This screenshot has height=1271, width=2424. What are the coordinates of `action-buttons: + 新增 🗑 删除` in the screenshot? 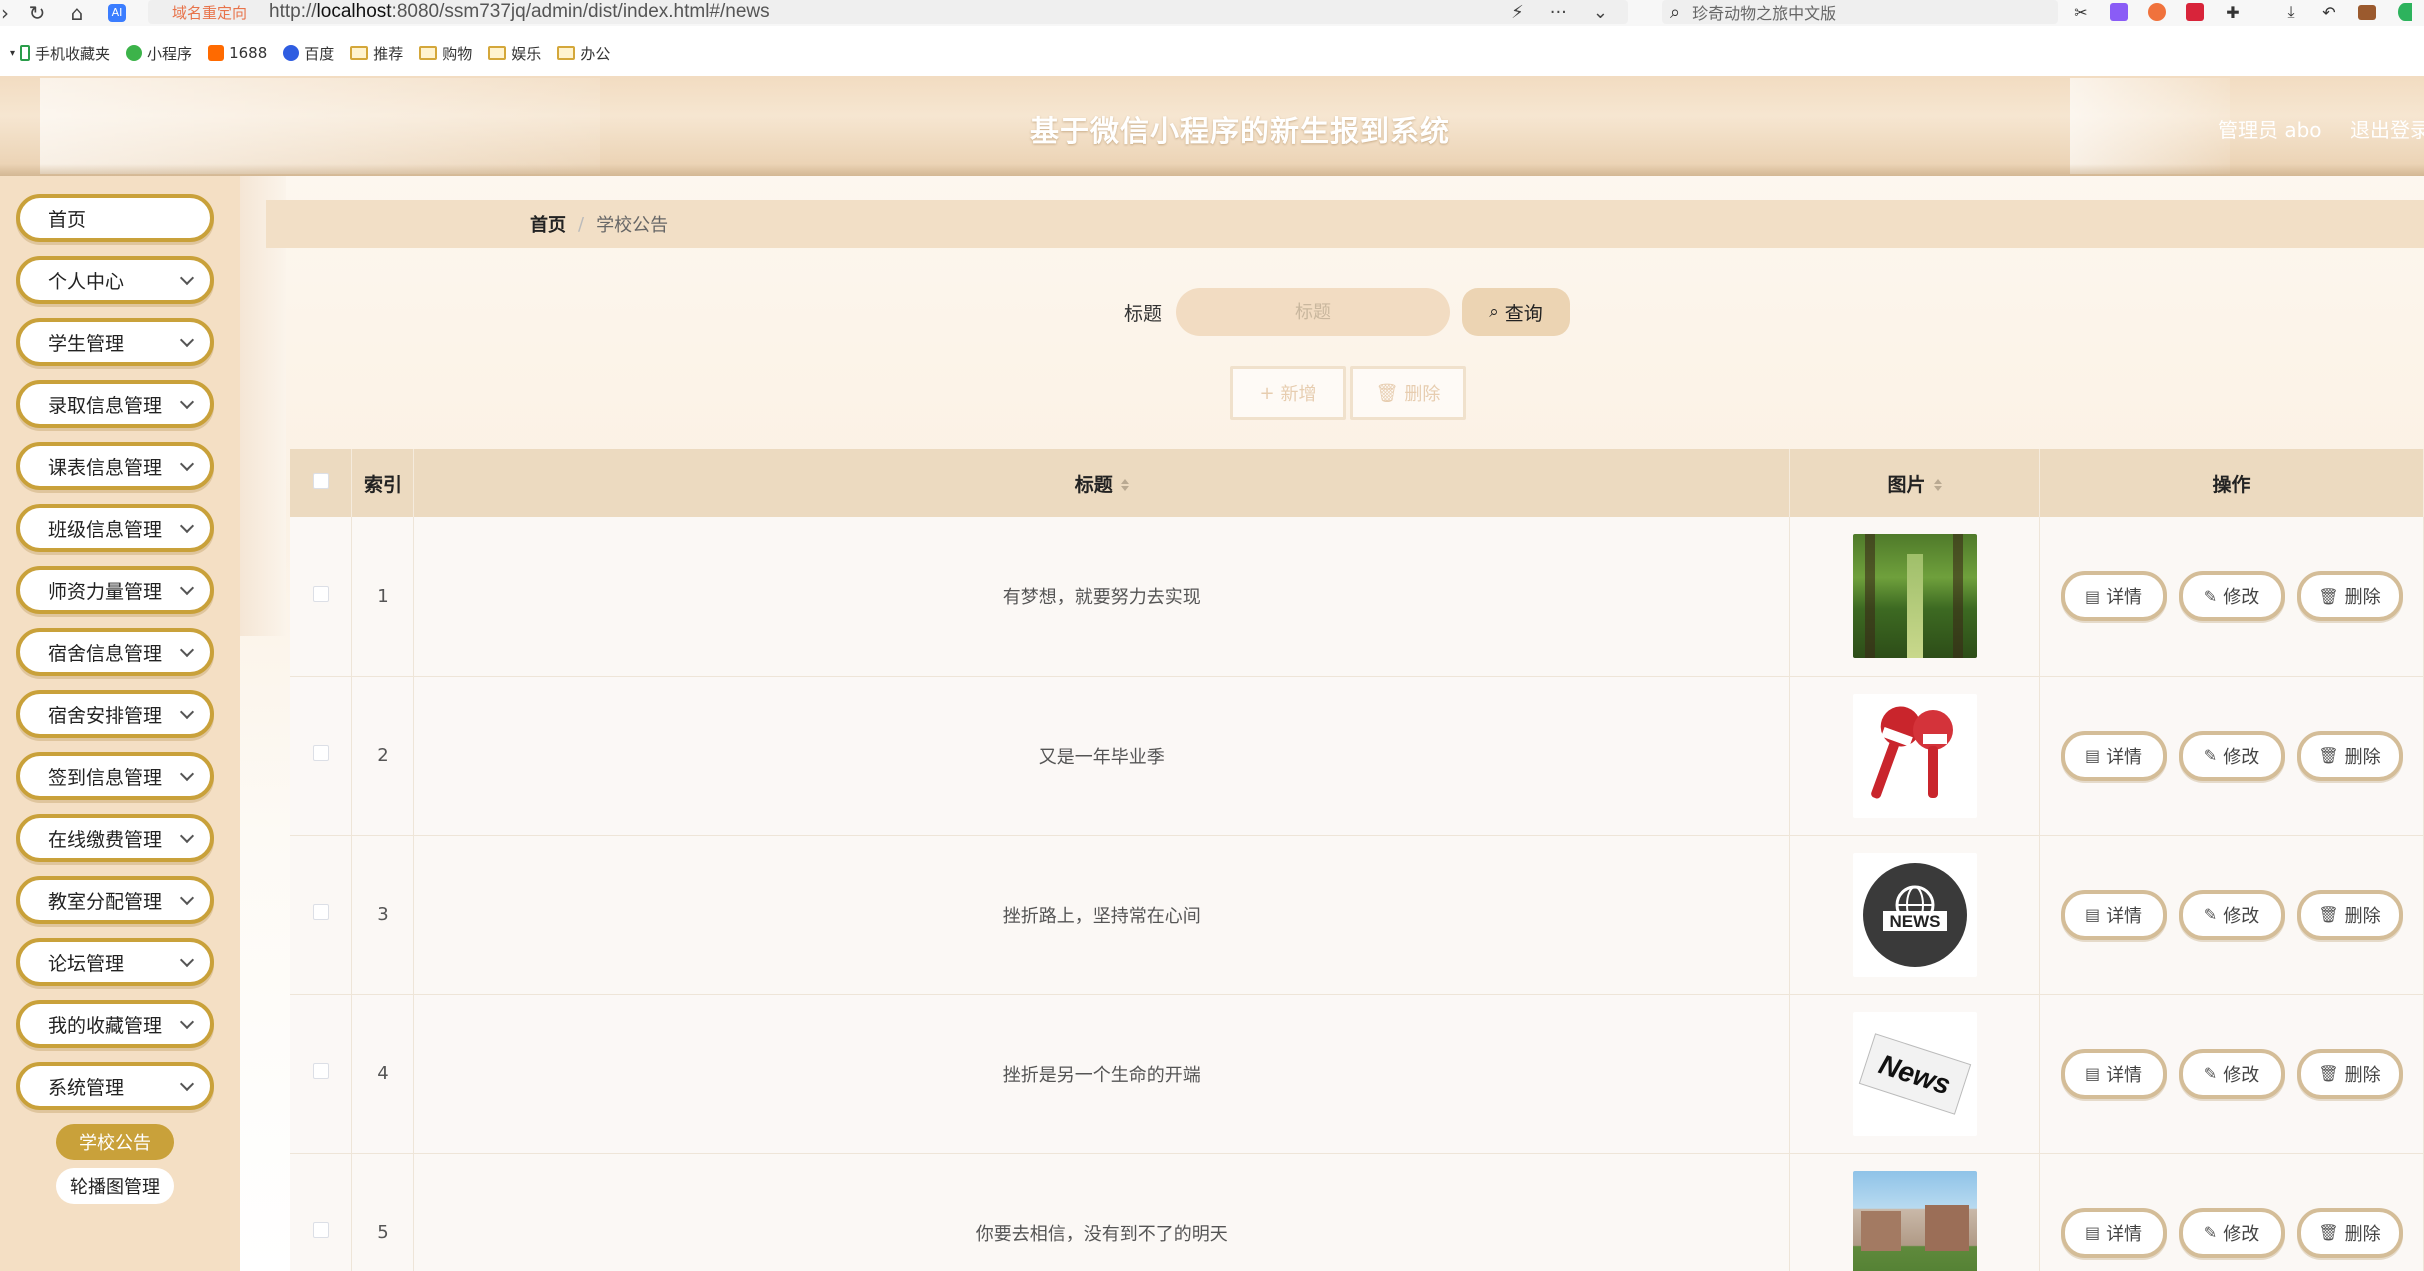 It's located at (1348, 393).